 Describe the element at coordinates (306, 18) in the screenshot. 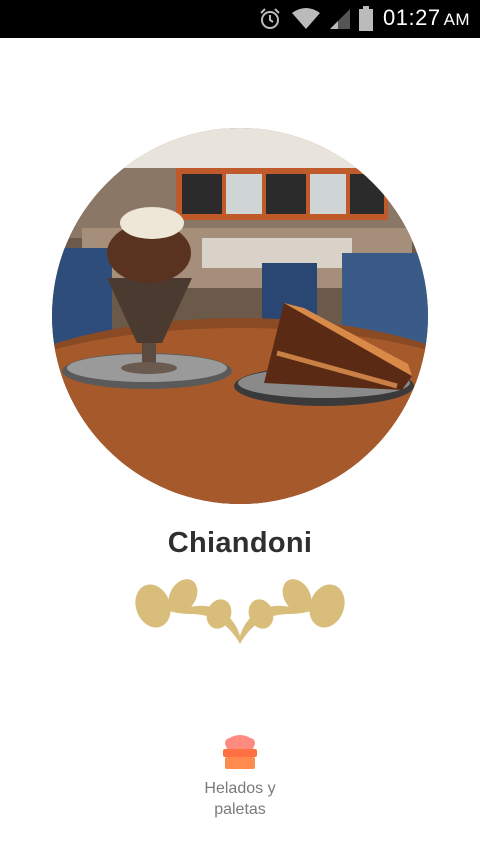

I see `wifi-icon` at that location.